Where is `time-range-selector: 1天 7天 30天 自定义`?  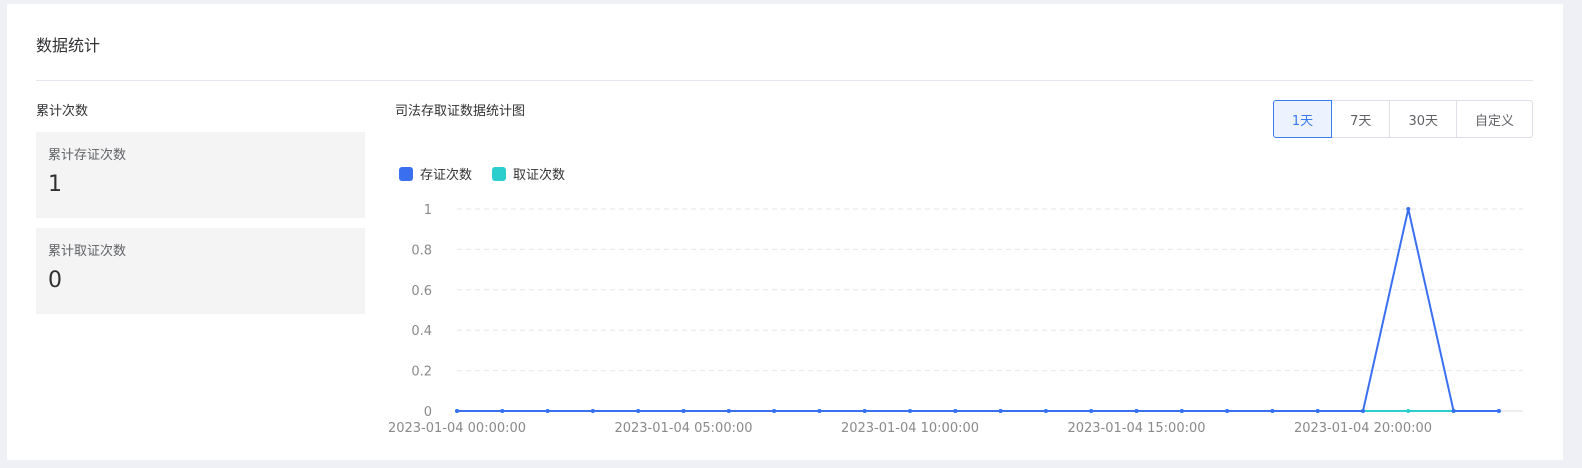
time-range-selector: 1天 7天 30天 自定义 is located at coordinates (1402, 119).